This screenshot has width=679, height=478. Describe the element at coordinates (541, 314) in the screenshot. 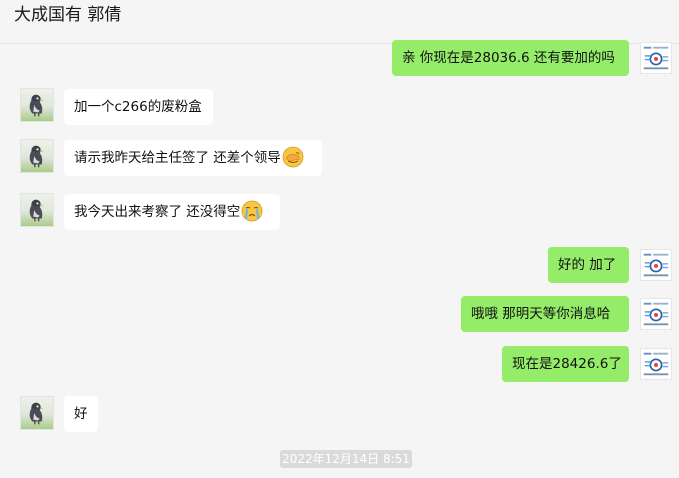

I see `message-text: 哦哦 那明天等你消息哈` at that location.